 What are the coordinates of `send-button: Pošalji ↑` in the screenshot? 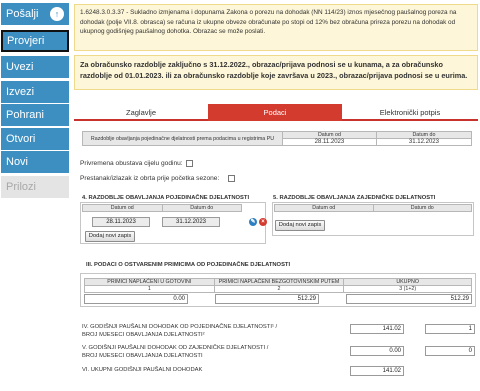 It's located at (35, 14).